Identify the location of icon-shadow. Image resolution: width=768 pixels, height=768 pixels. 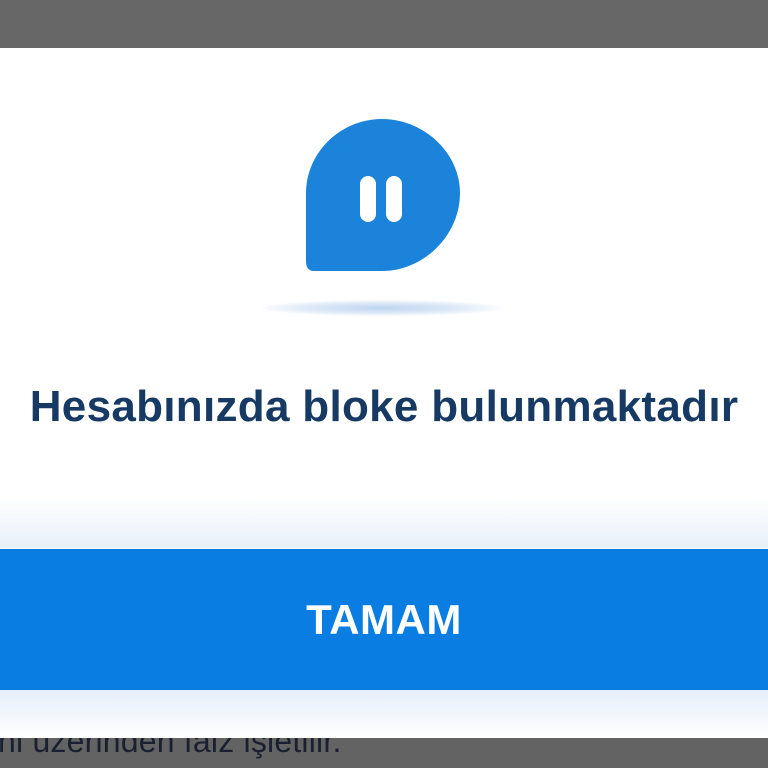
(382, 308).